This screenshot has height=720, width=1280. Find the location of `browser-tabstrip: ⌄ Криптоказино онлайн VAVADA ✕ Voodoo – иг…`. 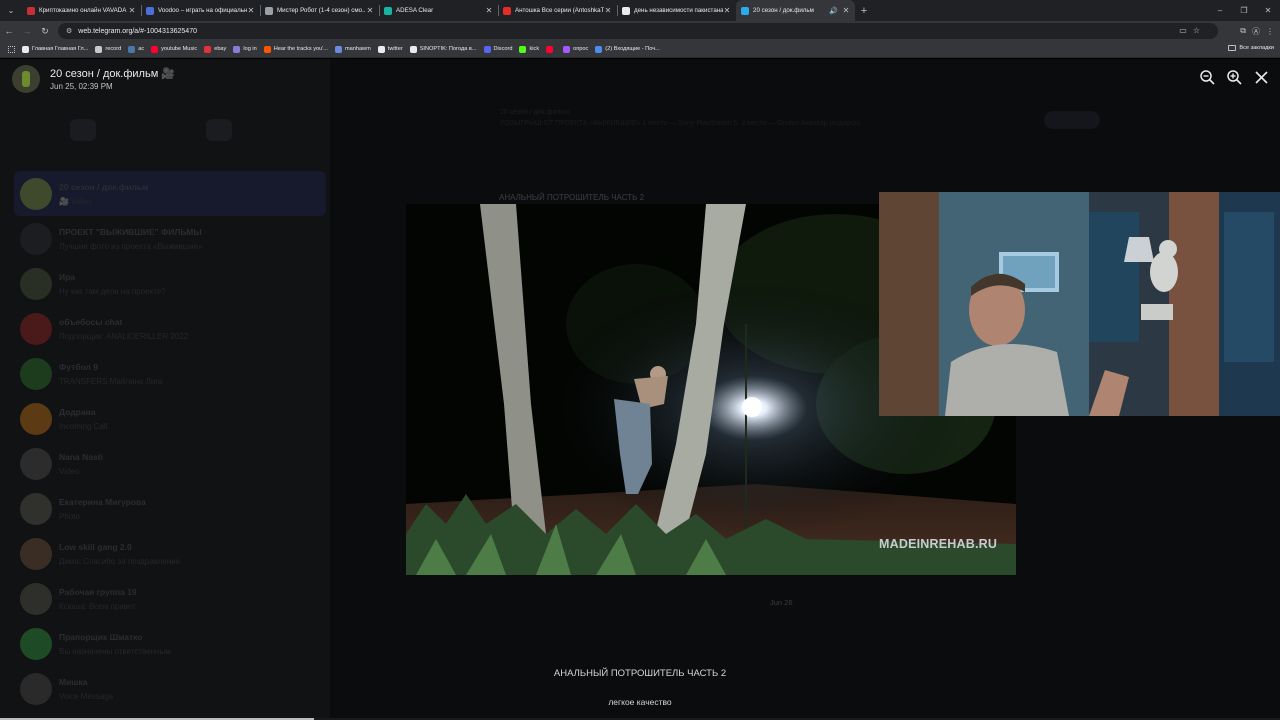

browser-tabstrip: ⌄ Криптоказино онлайн VAVADA ✕ Voodoo – иг… is located at coordinates (640, 10).